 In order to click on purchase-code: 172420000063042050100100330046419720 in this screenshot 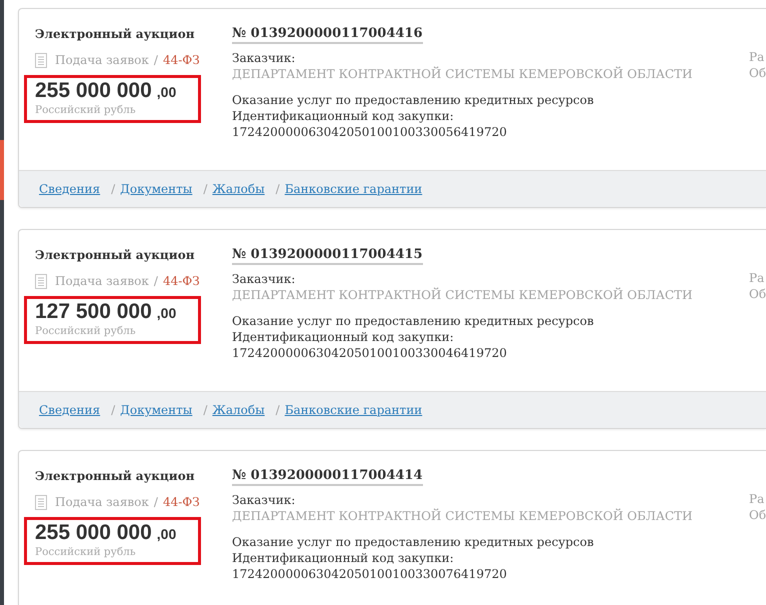, I will do `click(369, 353)`.